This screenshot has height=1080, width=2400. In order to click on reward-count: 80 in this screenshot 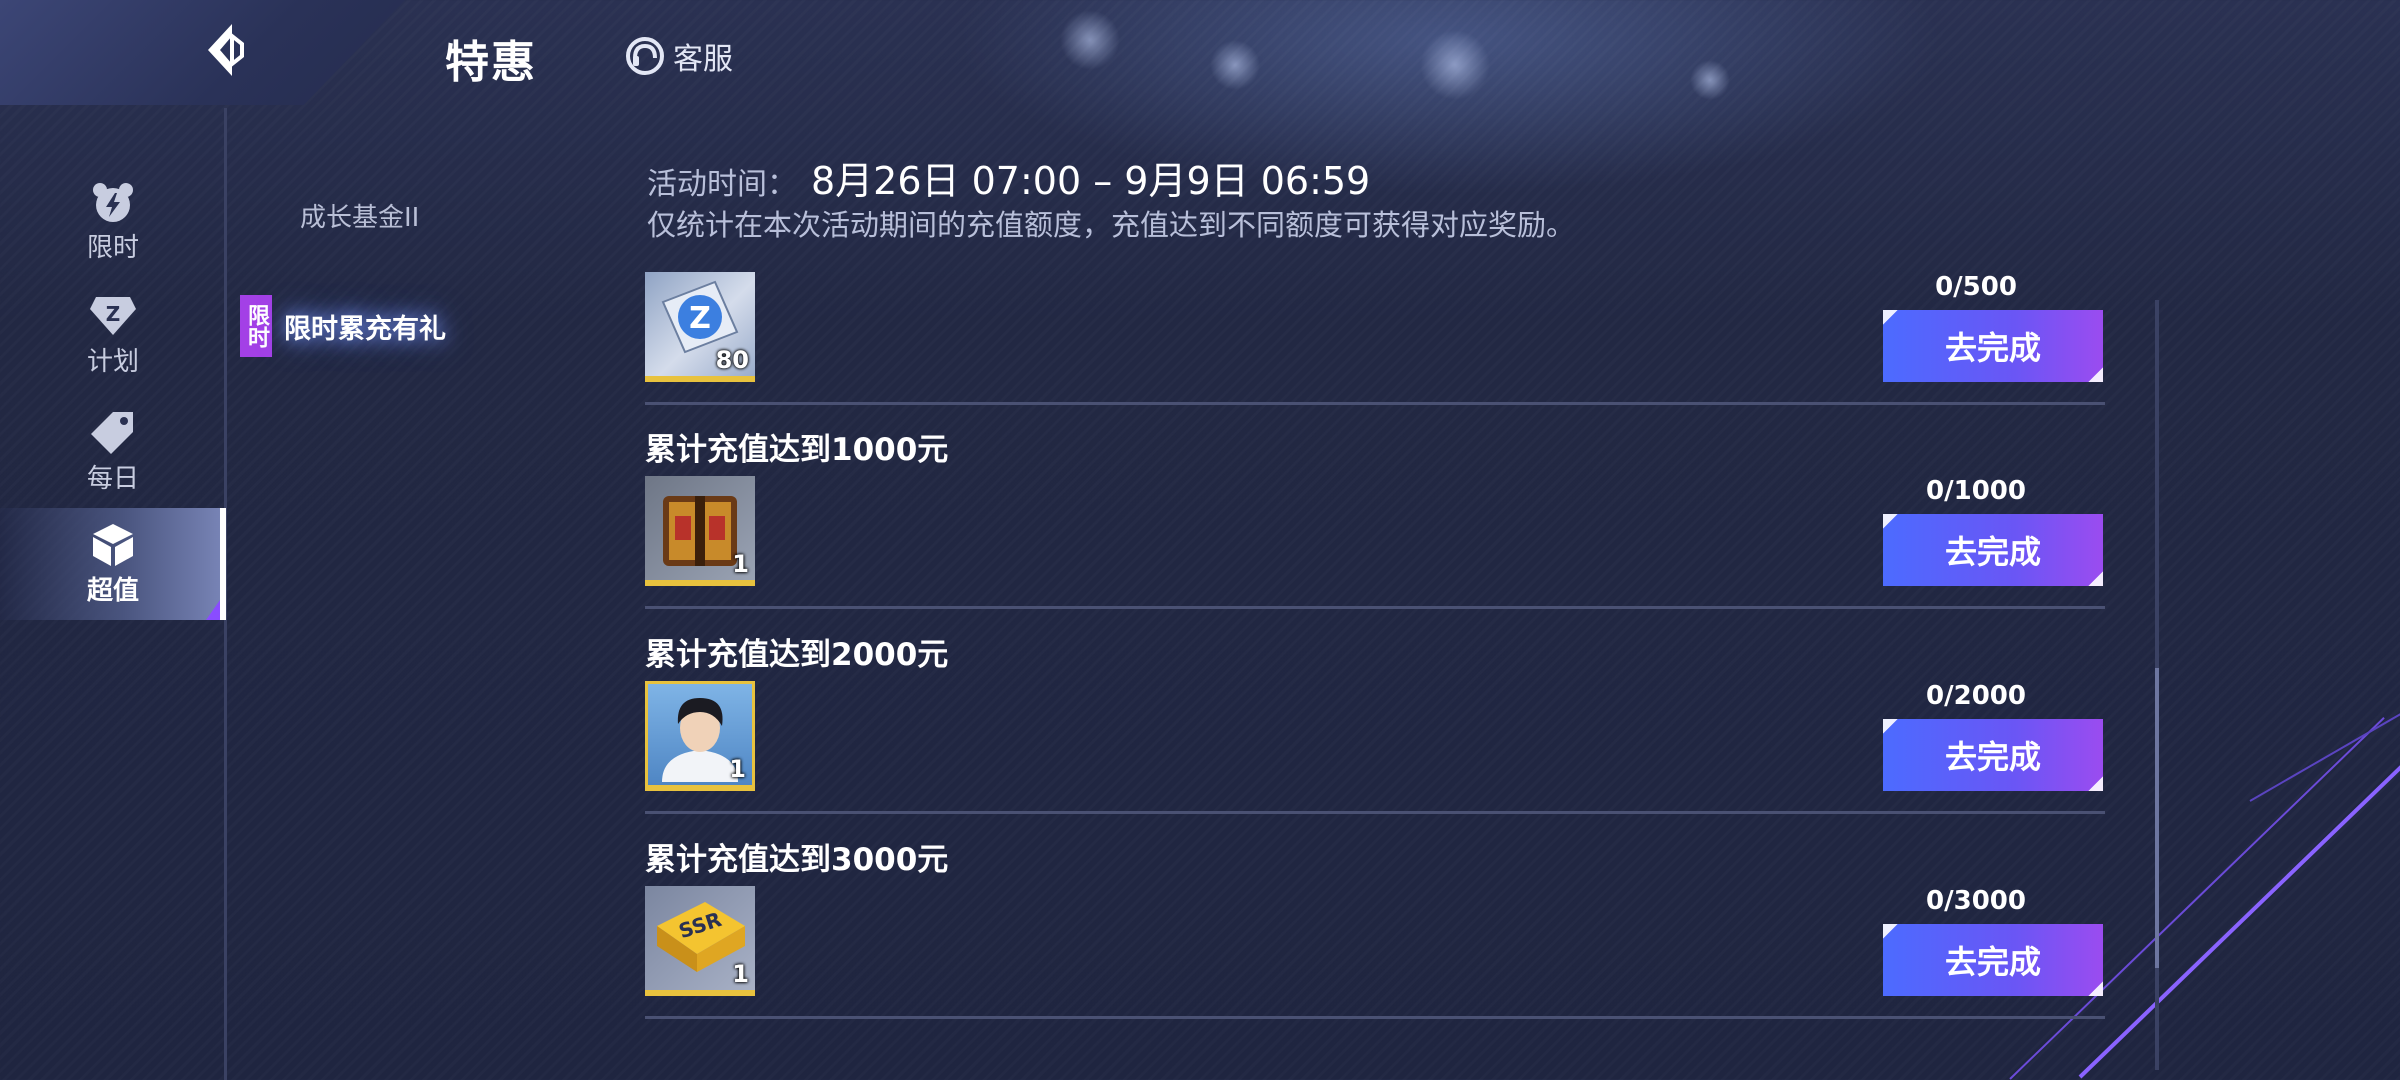, I will do `click(732, 360)`.